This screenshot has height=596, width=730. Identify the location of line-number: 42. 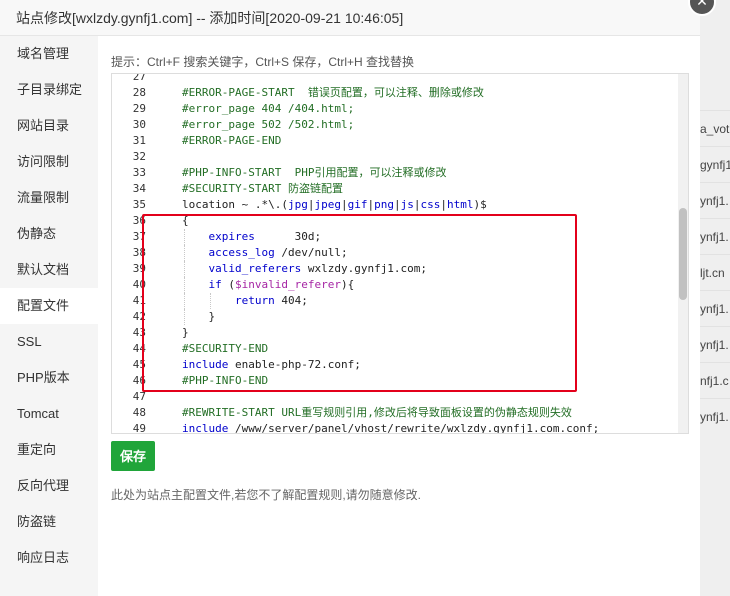
(139, 316).